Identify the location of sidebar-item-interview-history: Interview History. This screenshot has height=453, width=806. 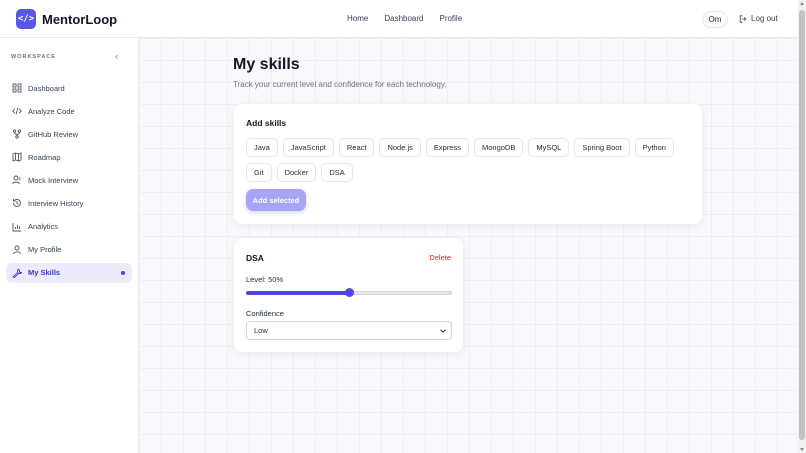
(69, 203).